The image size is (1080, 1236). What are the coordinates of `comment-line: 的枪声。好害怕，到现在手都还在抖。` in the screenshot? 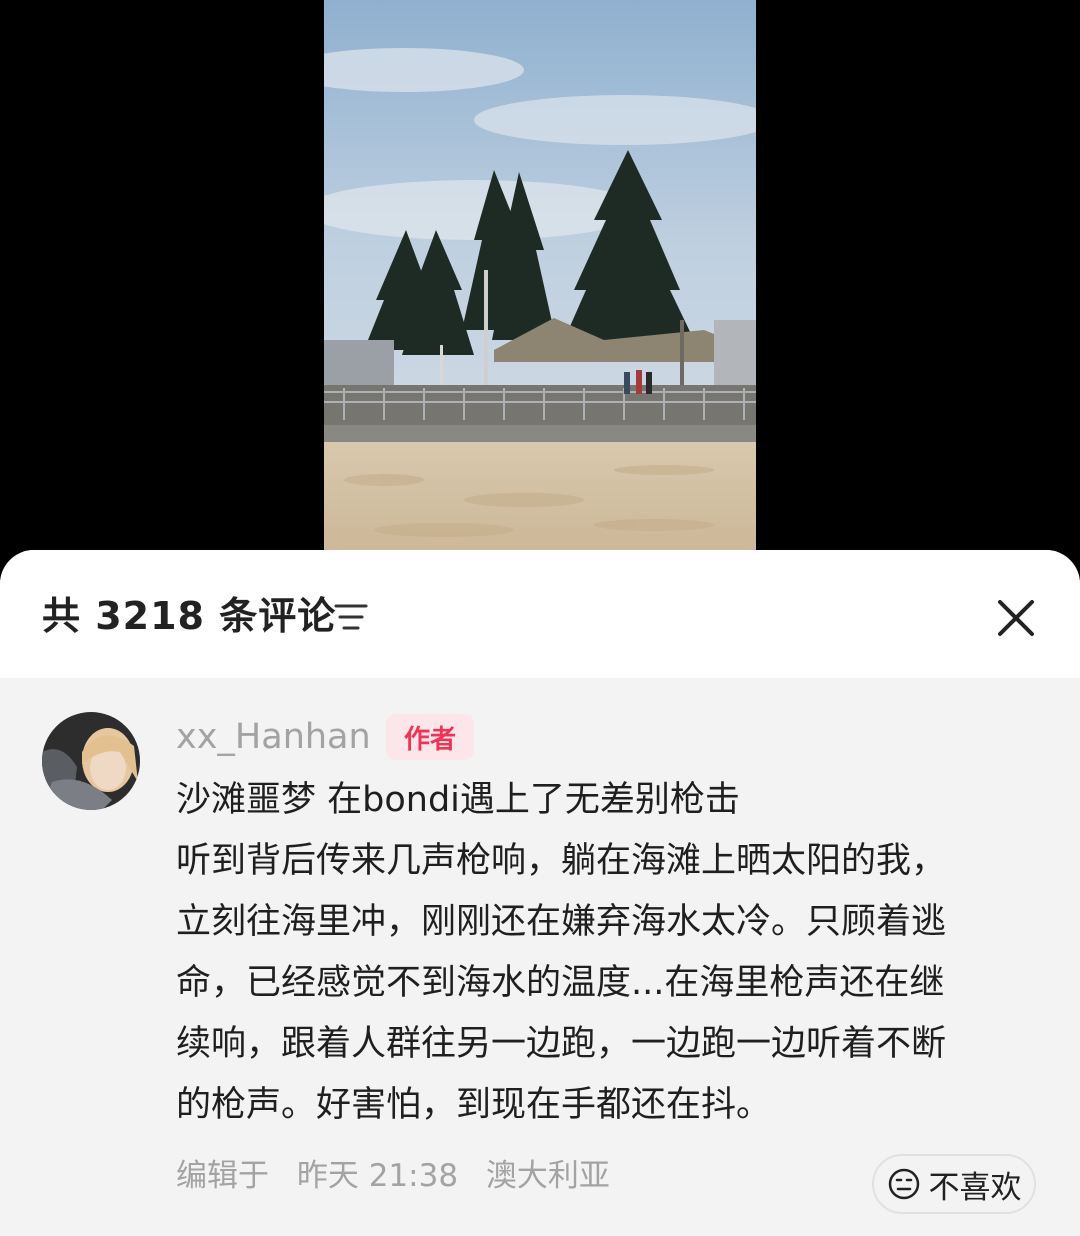 It's located at (474, 1105).